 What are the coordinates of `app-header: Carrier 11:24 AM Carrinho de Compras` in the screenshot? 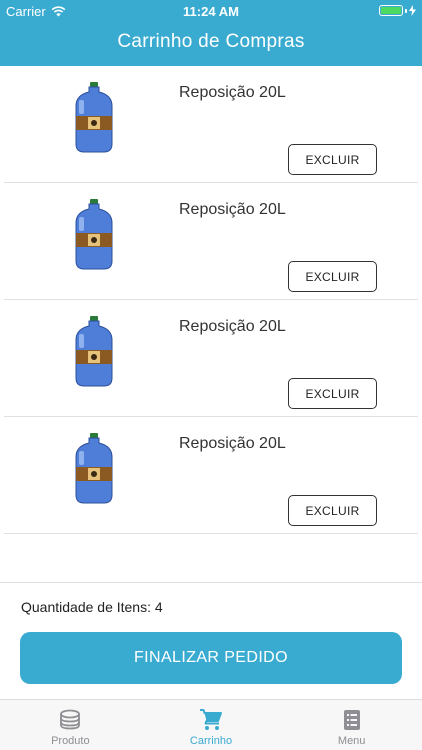 It's located at (211, 33).